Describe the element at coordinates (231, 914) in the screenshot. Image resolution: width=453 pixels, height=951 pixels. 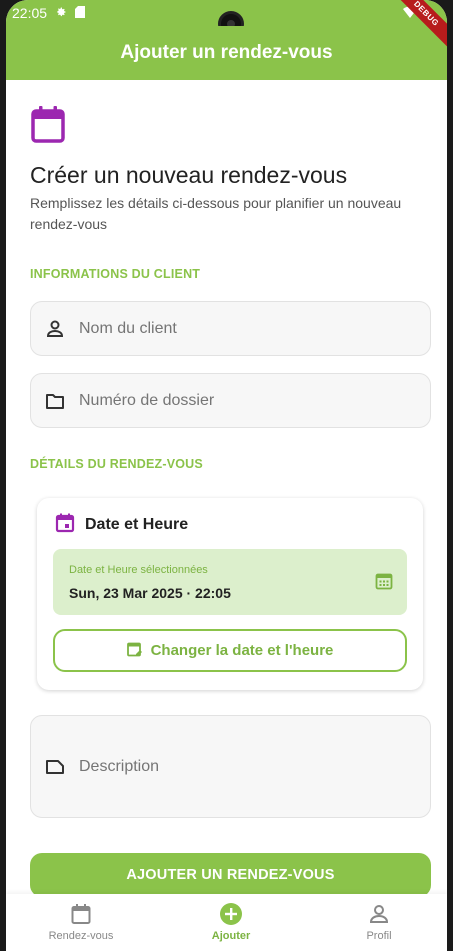
I see `add-circle-icon` at that location.